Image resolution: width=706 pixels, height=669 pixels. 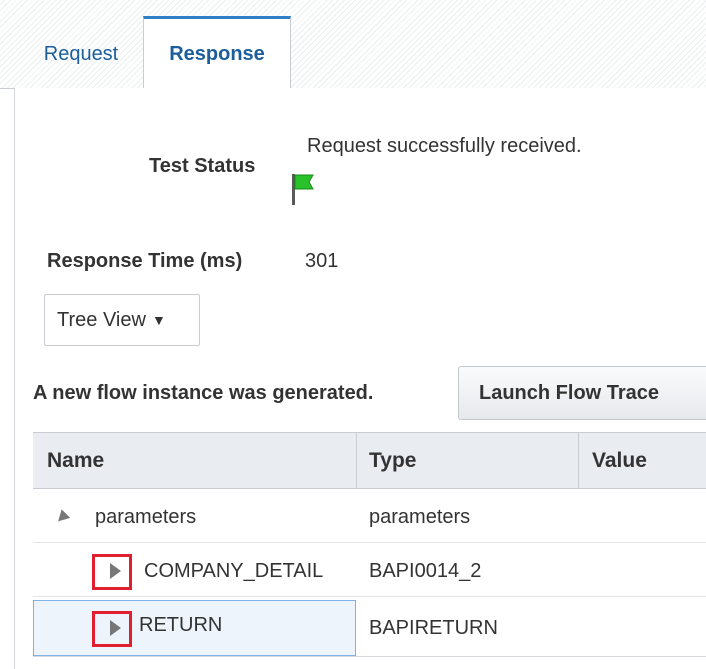 I want to click on view-select: Tree View ▼, so click(x=122, y=320).